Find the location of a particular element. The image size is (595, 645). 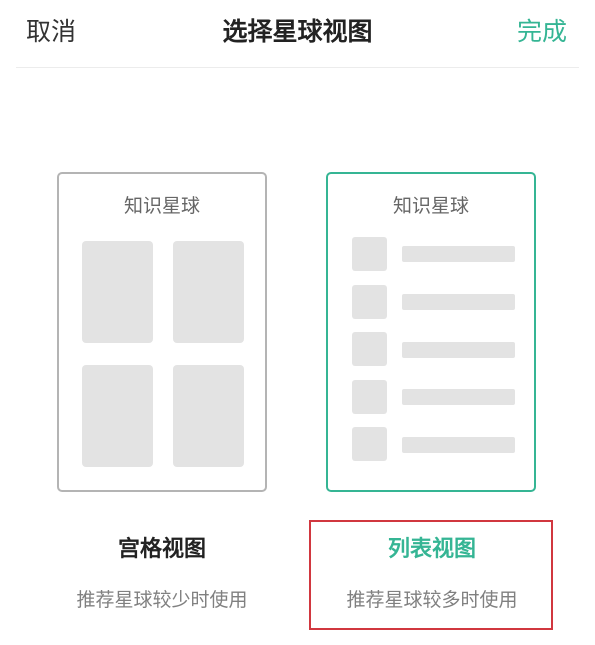

page-title: 选择星球视图 is located at coordinates (297, 31).